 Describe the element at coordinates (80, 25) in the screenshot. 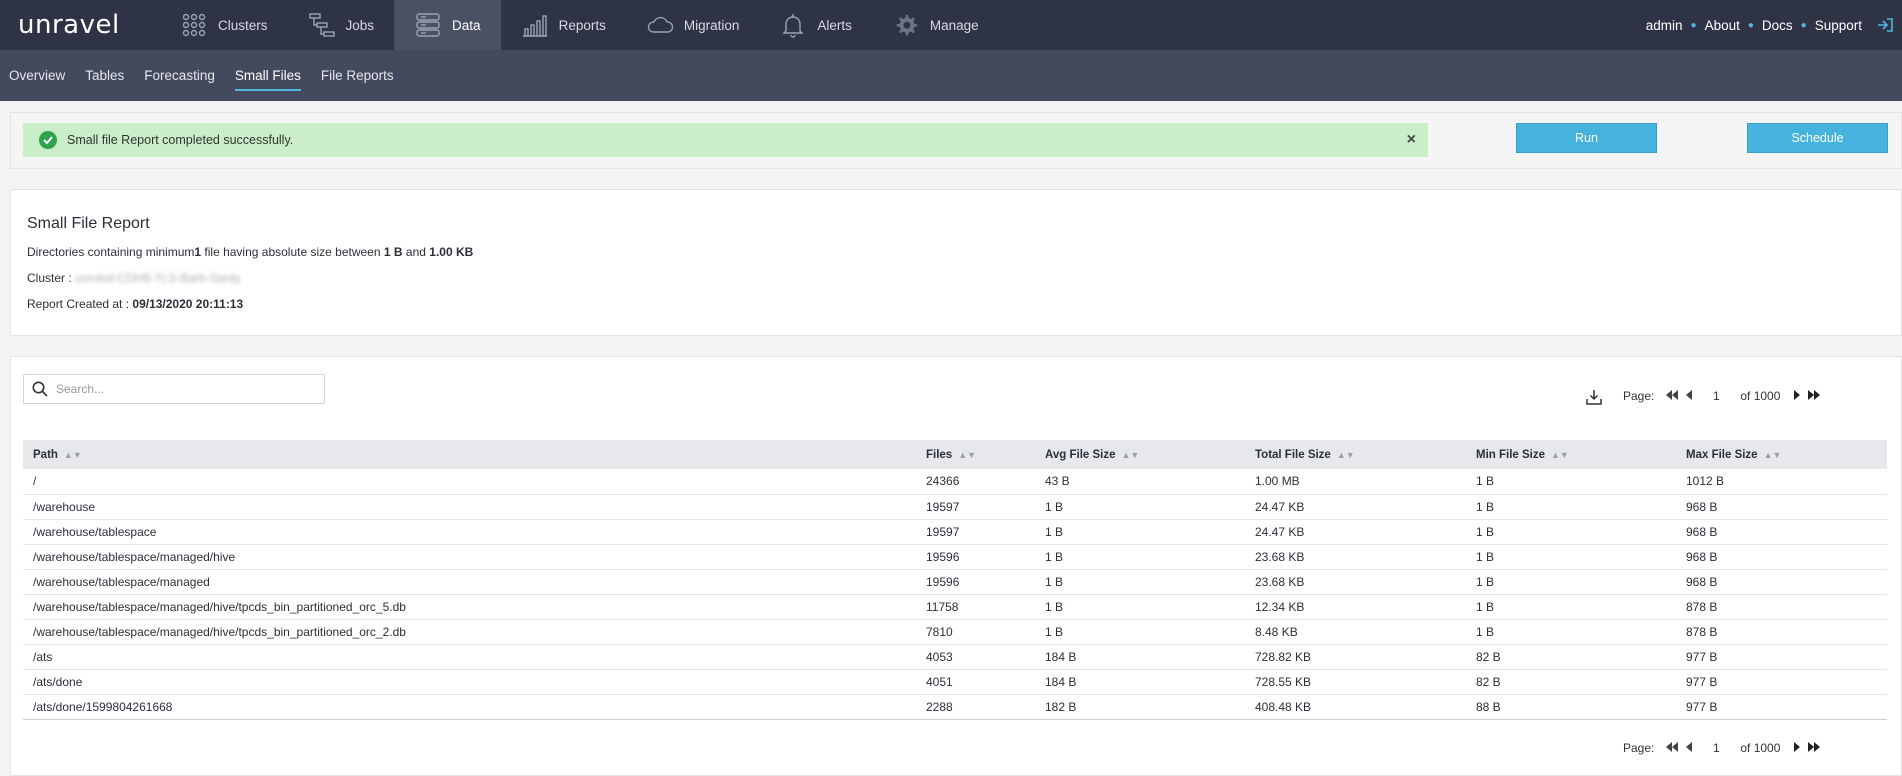

I see `unravel-logo: unravel` at that location.